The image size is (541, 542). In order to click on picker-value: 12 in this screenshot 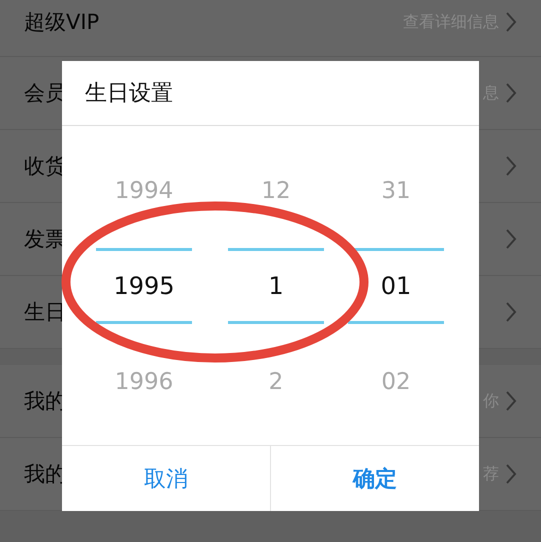, I will do `click(276, 207)`.